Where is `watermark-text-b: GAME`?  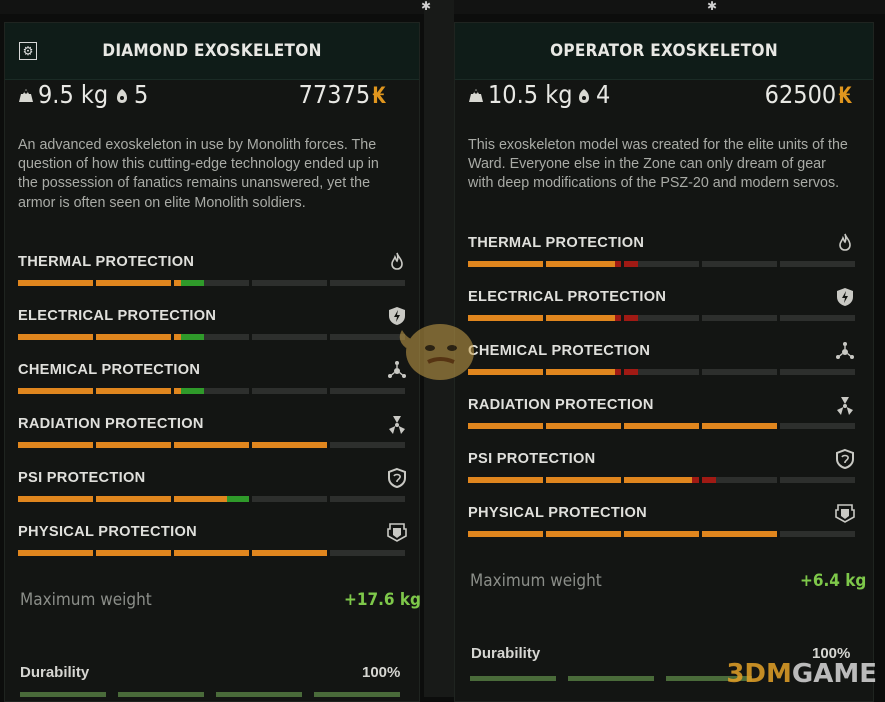 watermark-text-b: GAME is located at coordinates (834, 674).